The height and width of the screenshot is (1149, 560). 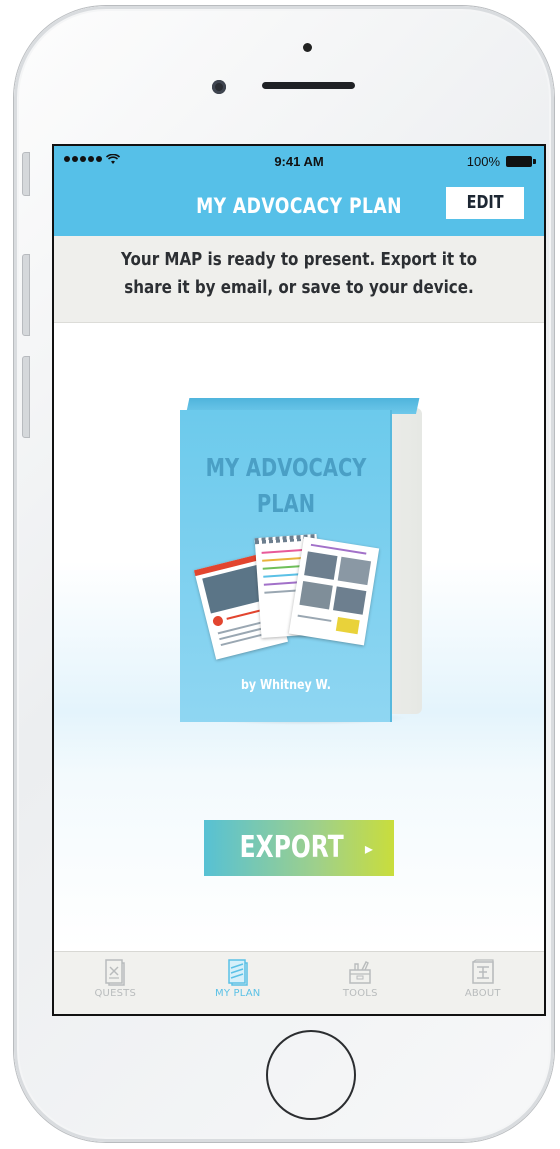 I want to click on tab-about-label: ABOUT, so click(x=482, y=993).